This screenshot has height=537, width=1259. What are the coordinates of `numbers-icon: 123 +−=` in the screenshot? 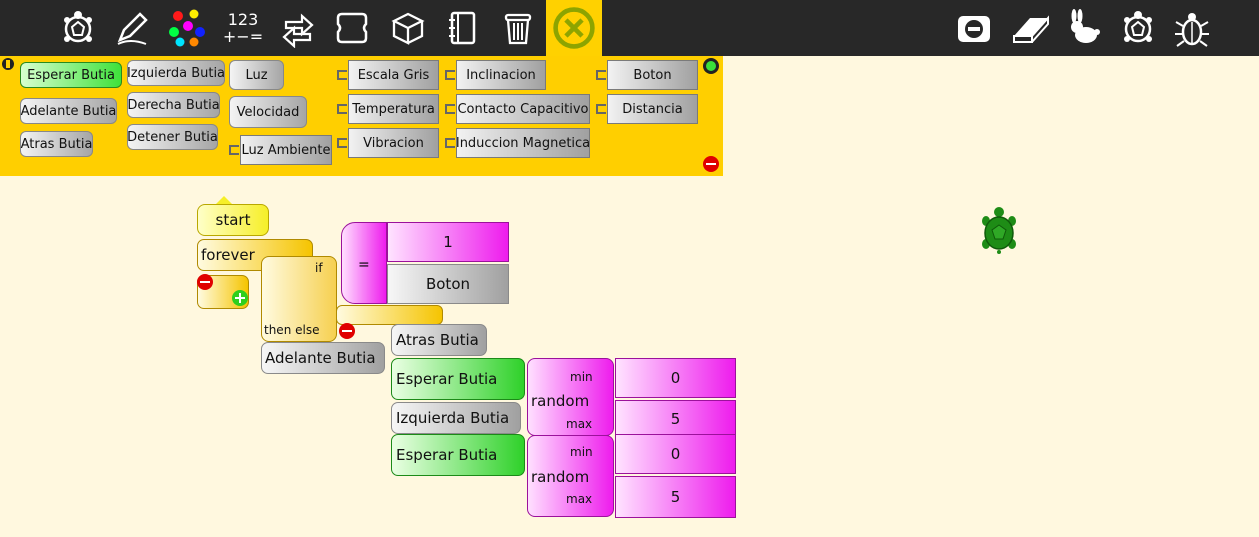 It's located at (243, 28).